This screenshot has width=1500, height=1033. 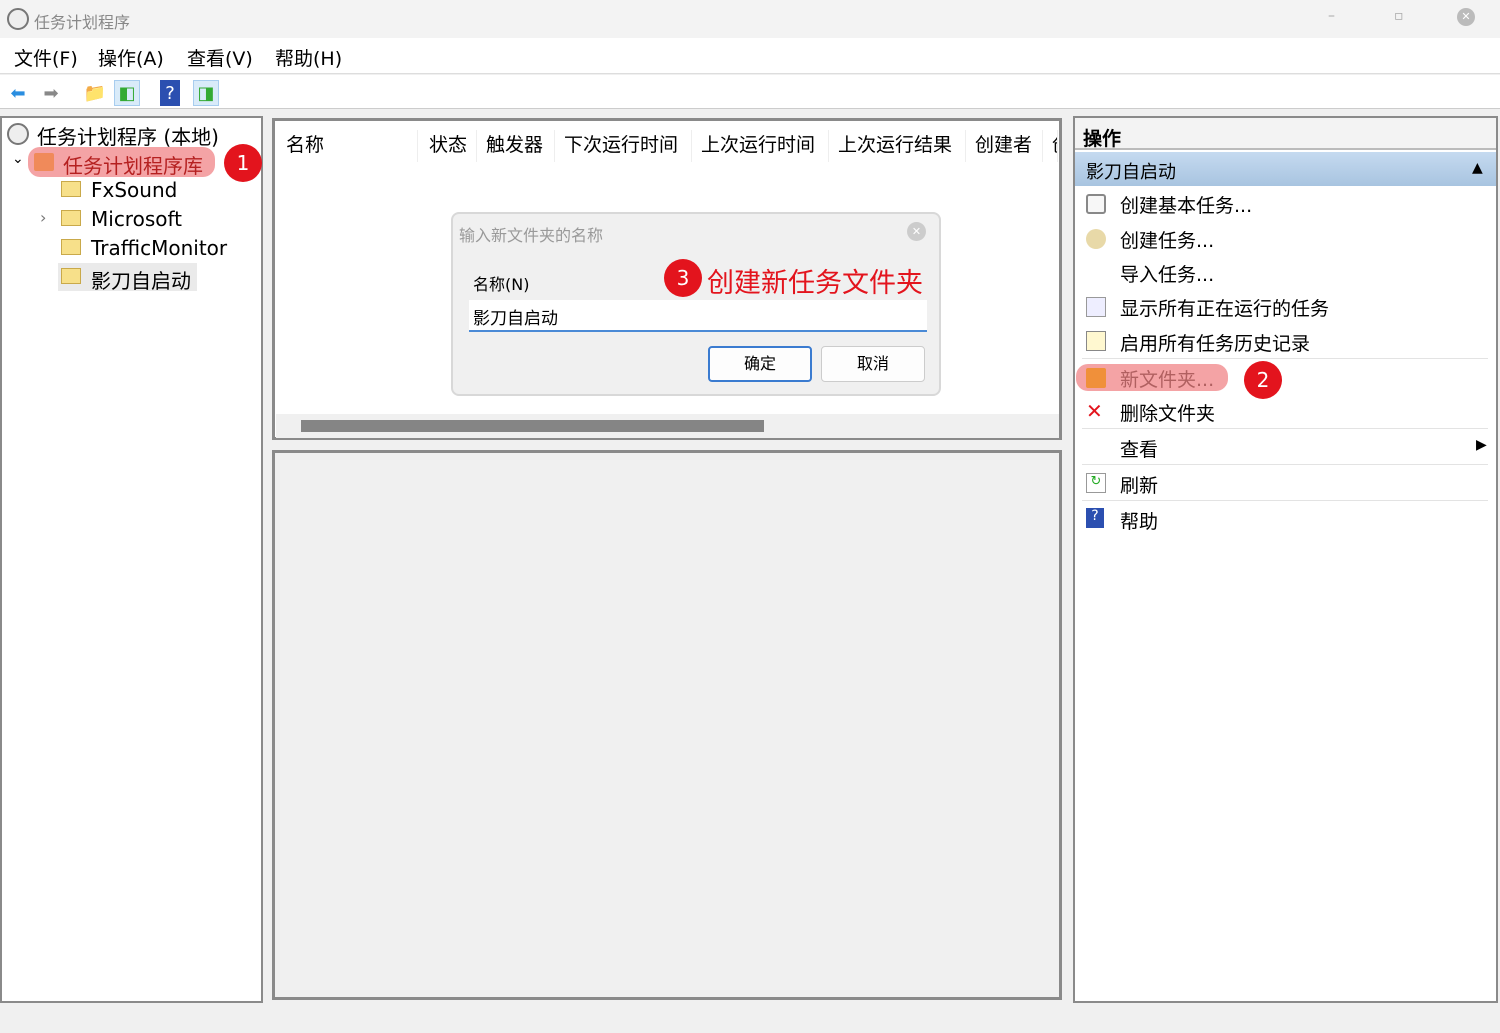 What do you see at coordinates (1399, 16) in the screenshot?
I see `maximize-button: ▫` at bounding box center [1399, 16].